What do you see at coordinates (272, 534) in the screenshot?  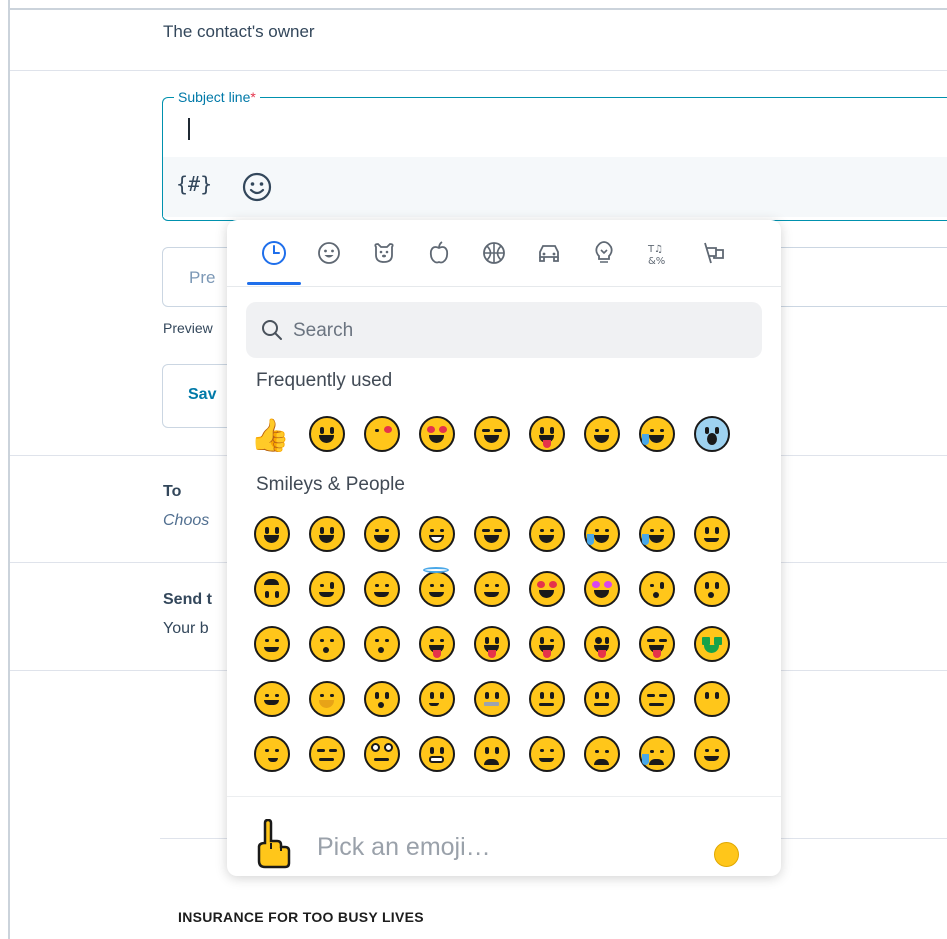 I see `emoji-grinning` at bounding box center [272, 534].